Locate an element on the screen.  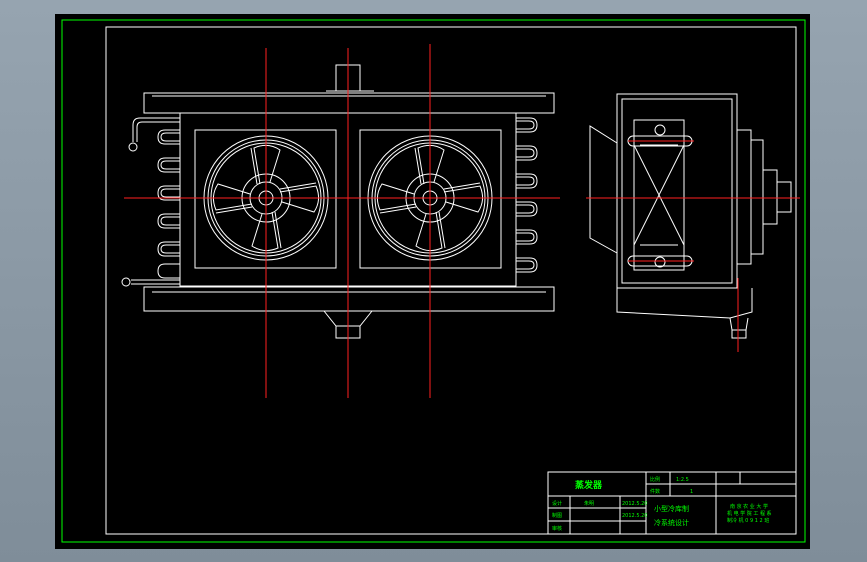
drafter-date: 2012.5.20 is located at coordinates (634, 516).